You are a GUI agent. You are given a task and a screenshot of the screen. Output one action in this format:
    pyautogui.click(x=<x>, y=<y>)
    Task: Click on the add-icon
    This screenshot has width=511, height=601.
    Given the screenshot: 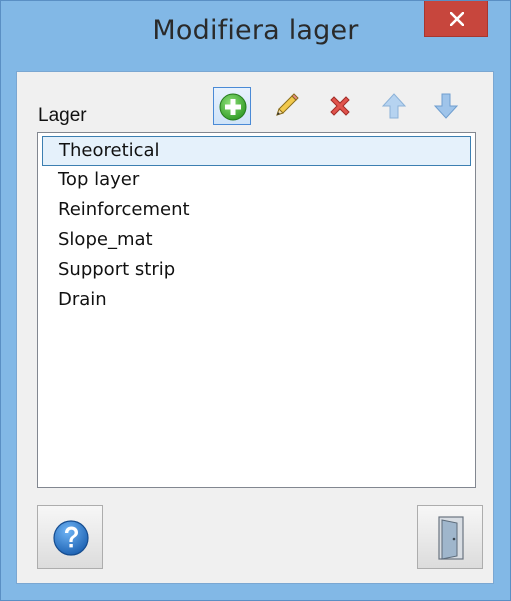 What is the action you would take?
    pyautogui.click(x=233, y=107)
    